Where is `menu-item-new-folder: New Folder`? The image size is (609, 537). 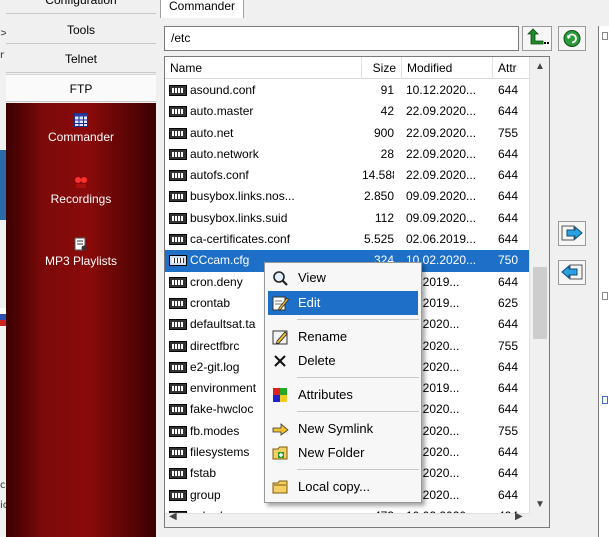 menu-item-new-folder: New Folder is located at coordinates (343, 453).